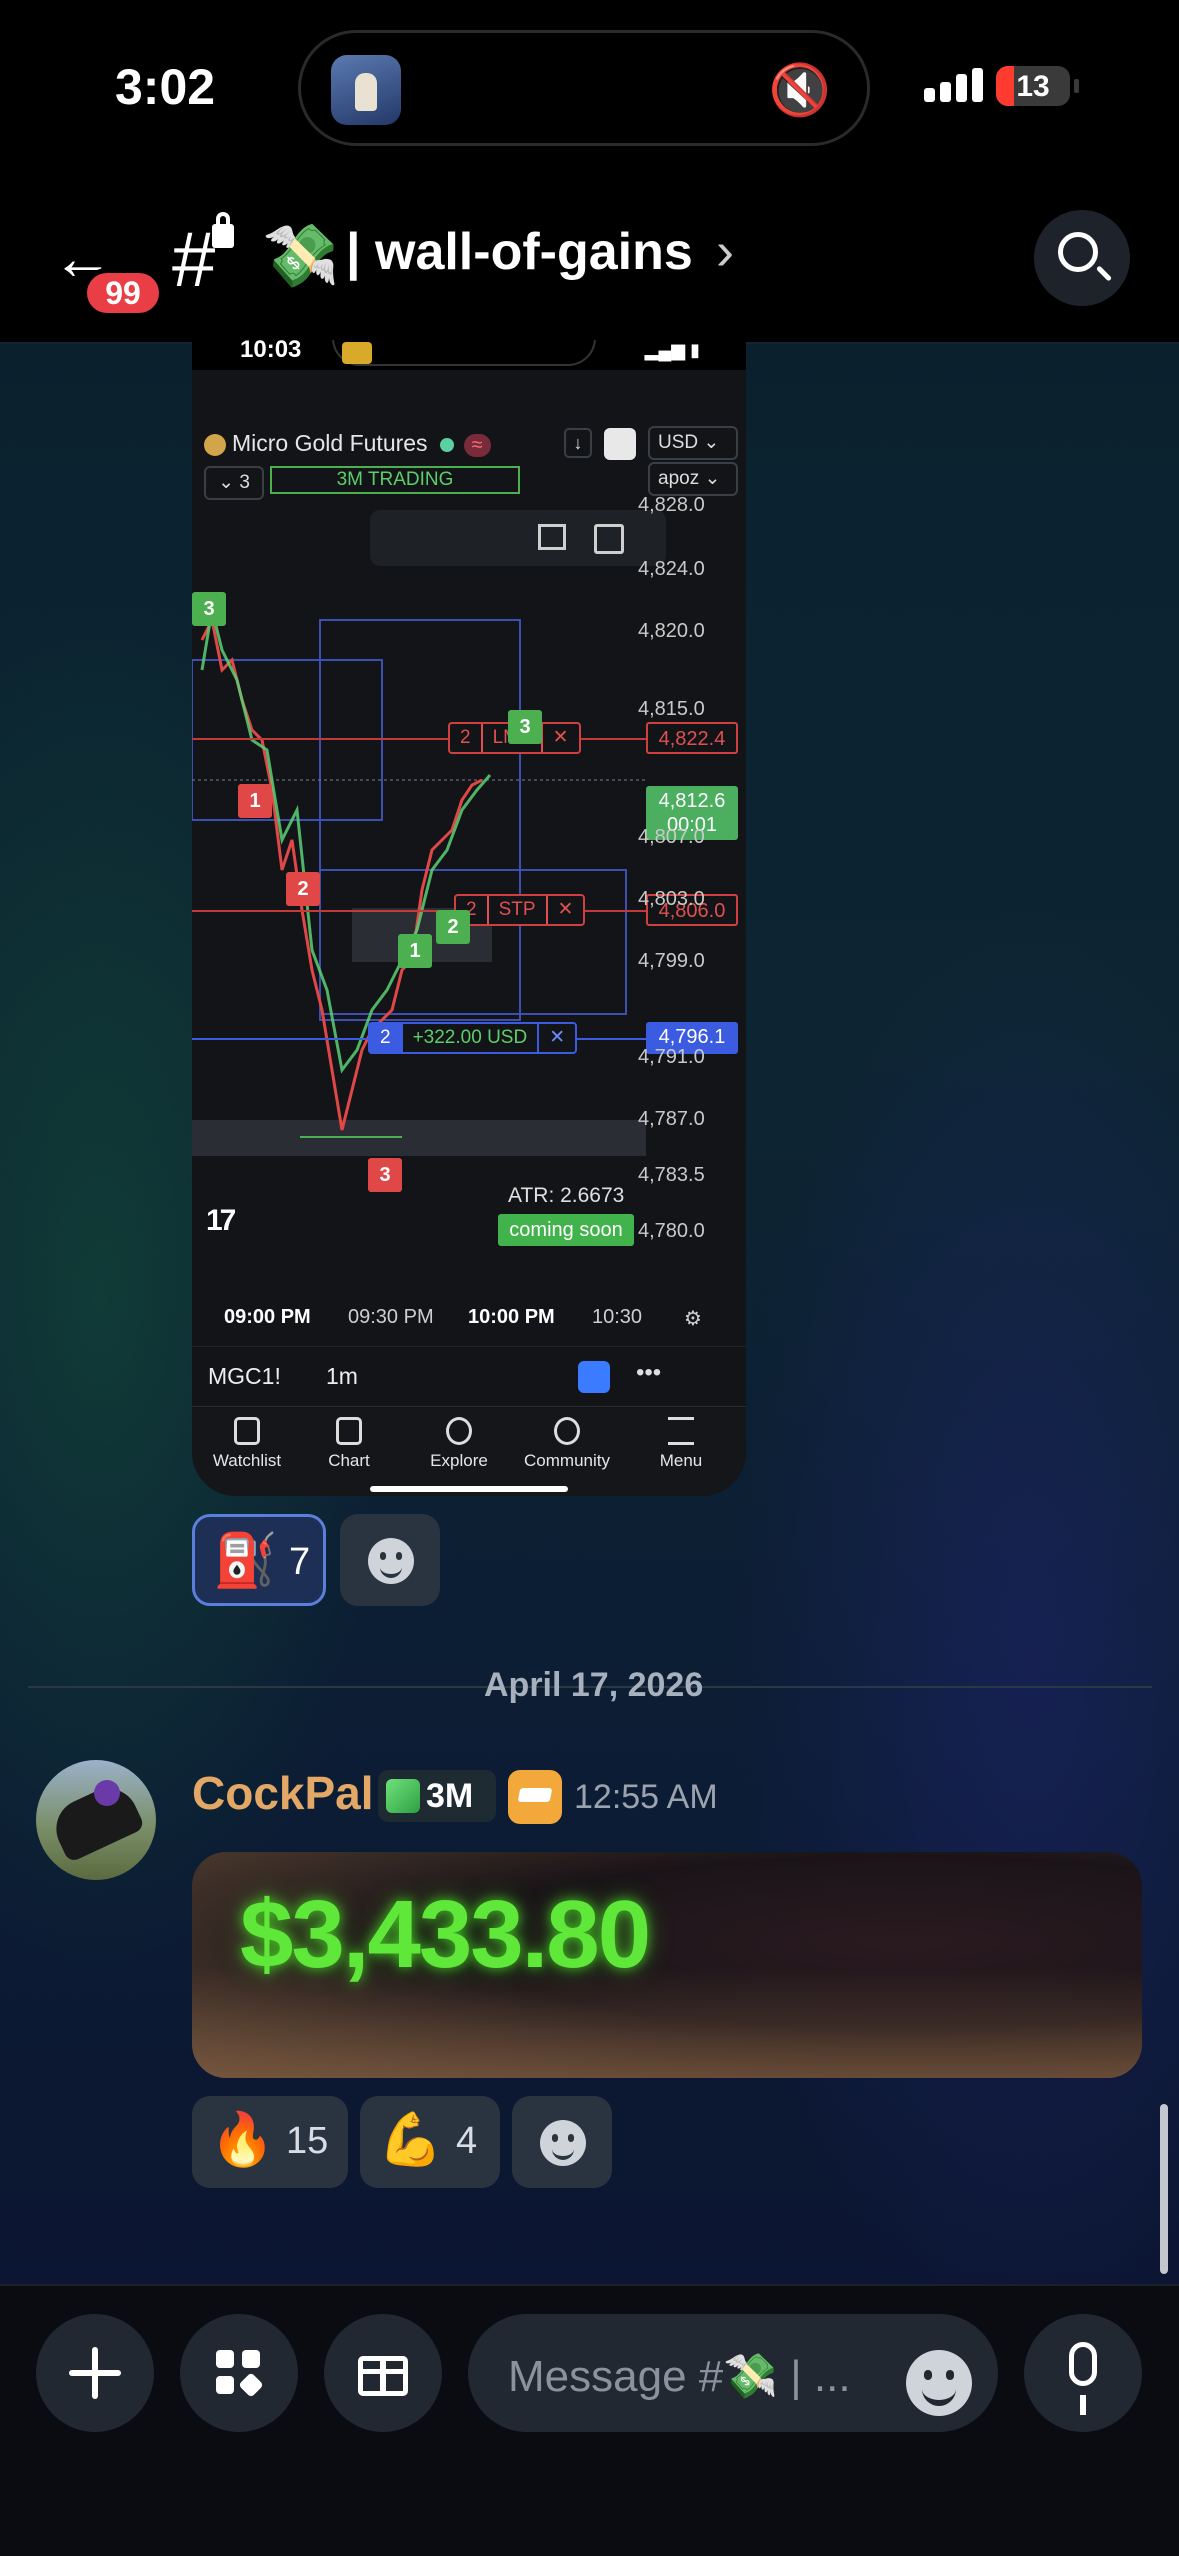 This screenshot has width=1179, height=2556. What do you see at coordinates (301, 256) in the screenshot?
I see `money-wings-emoji: 💸` at bounding box center [301, 256].